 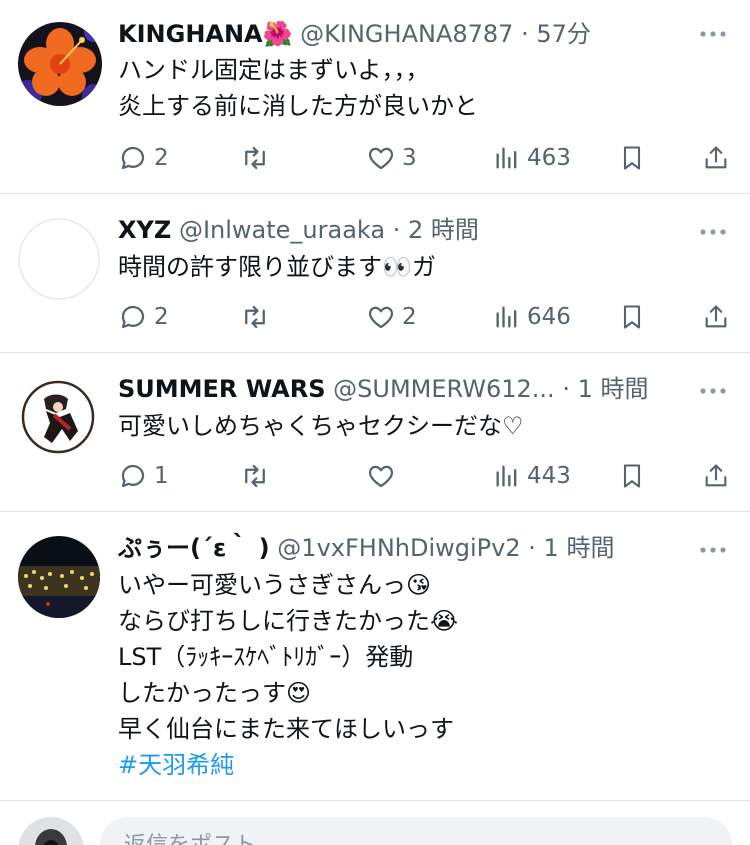 What do you see at coordinates (298, 106) in the screenshot?
I see `tweet-line: 炎上する前に消した方が良いかと` at bounding box center [298, 106].